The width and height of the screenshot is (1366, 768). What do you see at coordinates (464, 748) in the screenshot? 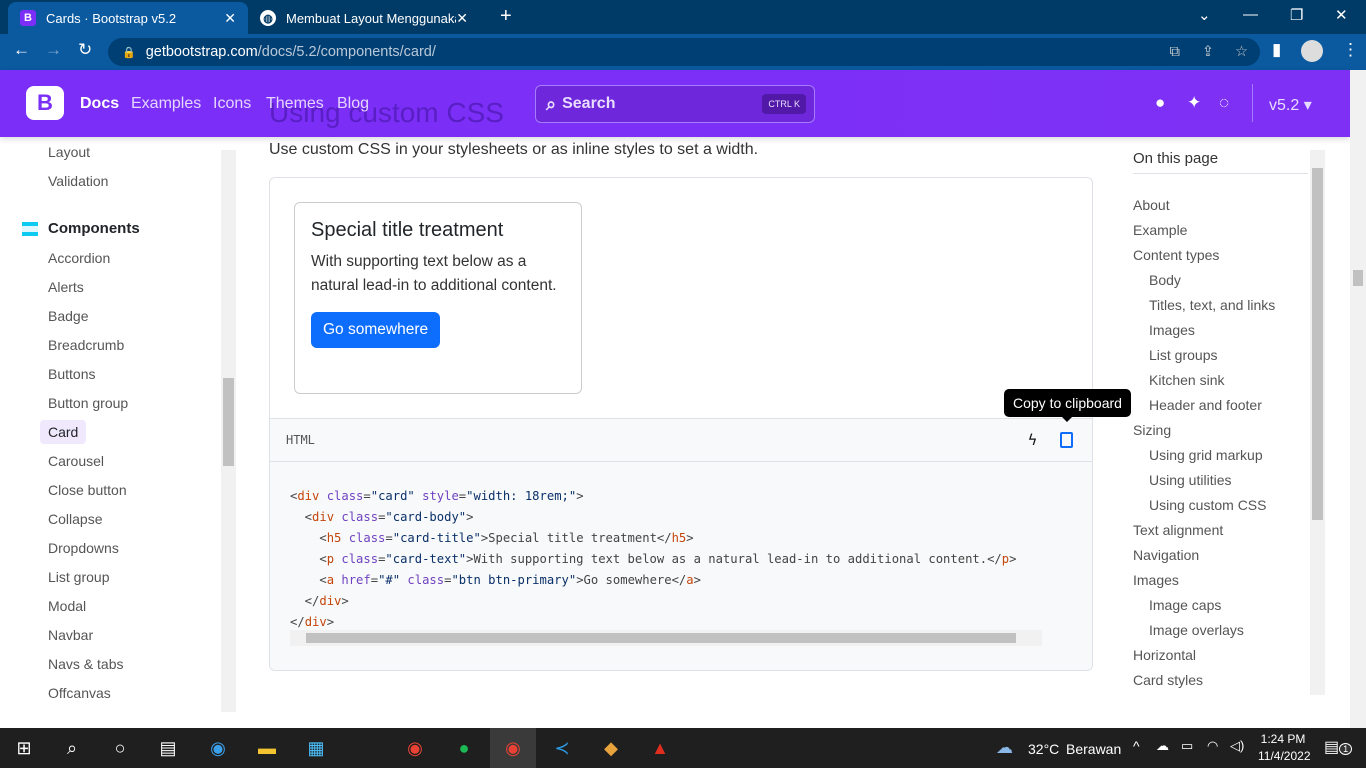
I see `spotify-icon: ●` at bounding box center [464, 748].